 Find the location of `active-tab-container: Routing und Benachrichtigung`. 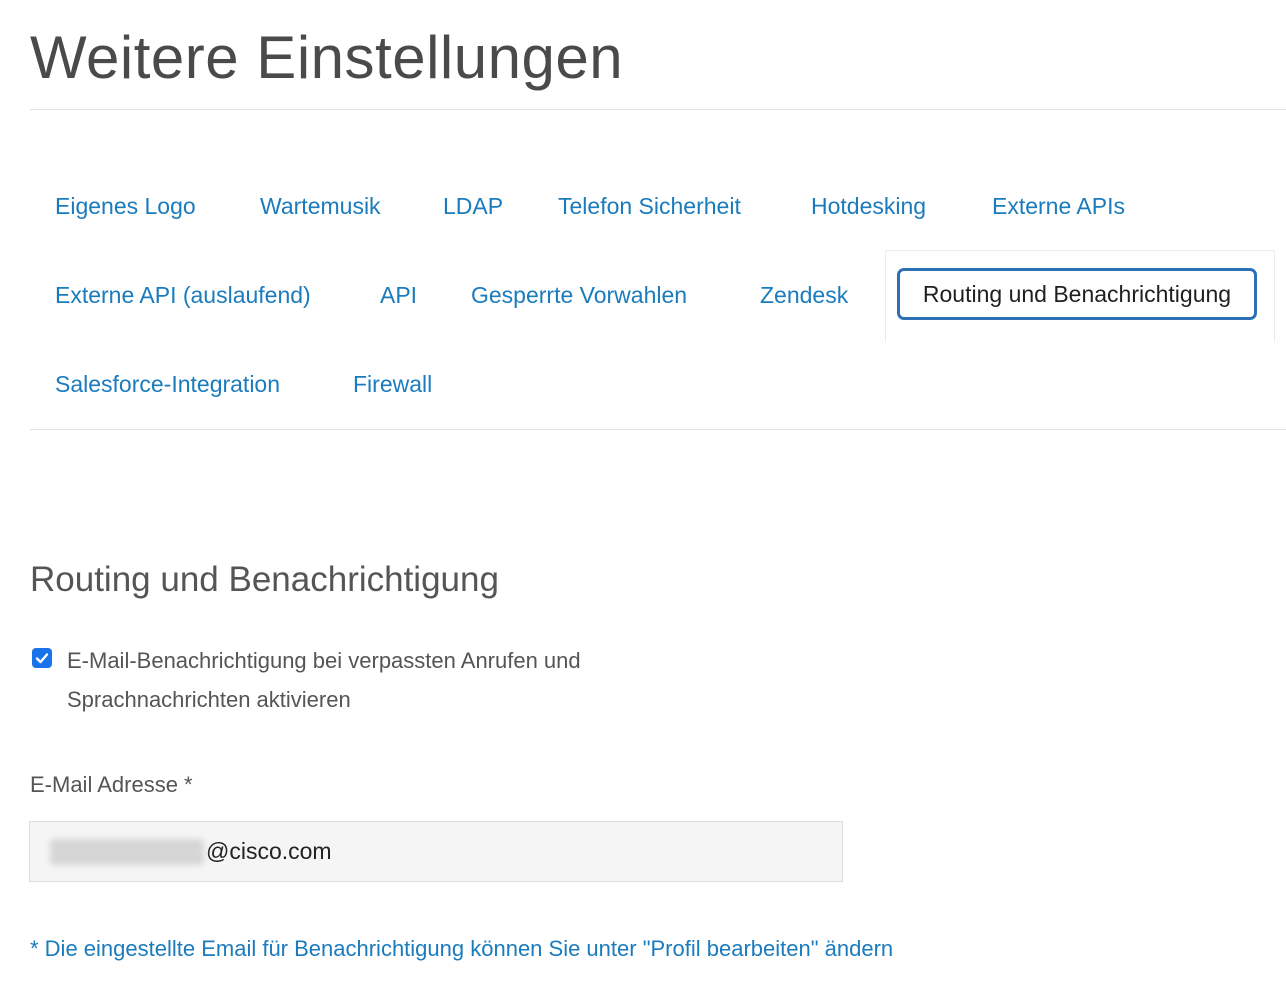

active-tab-container: Routing und Benachrichtigung is located at coordinates (1080, 296).